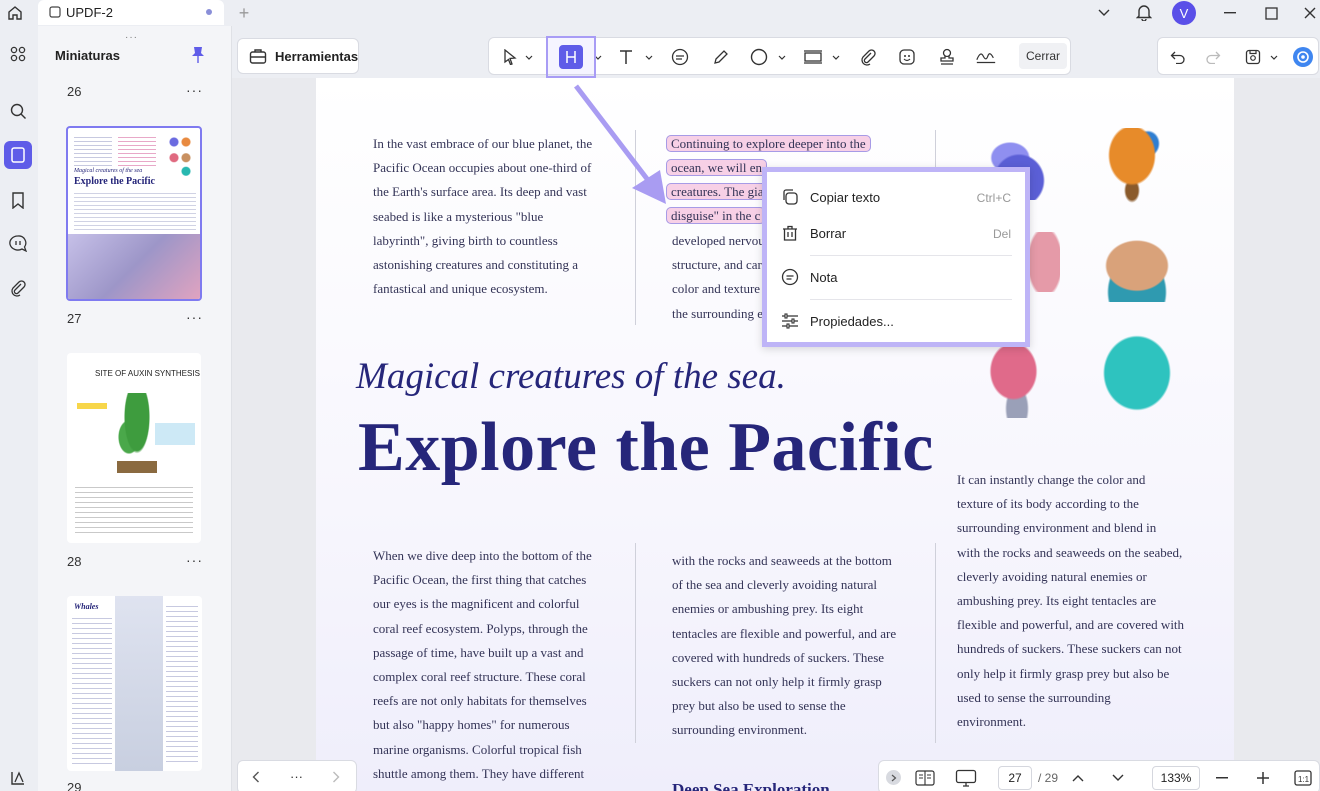 This screenshot has width=1320, height=791. I want to click on toolbox-icon, so click(258, 56).